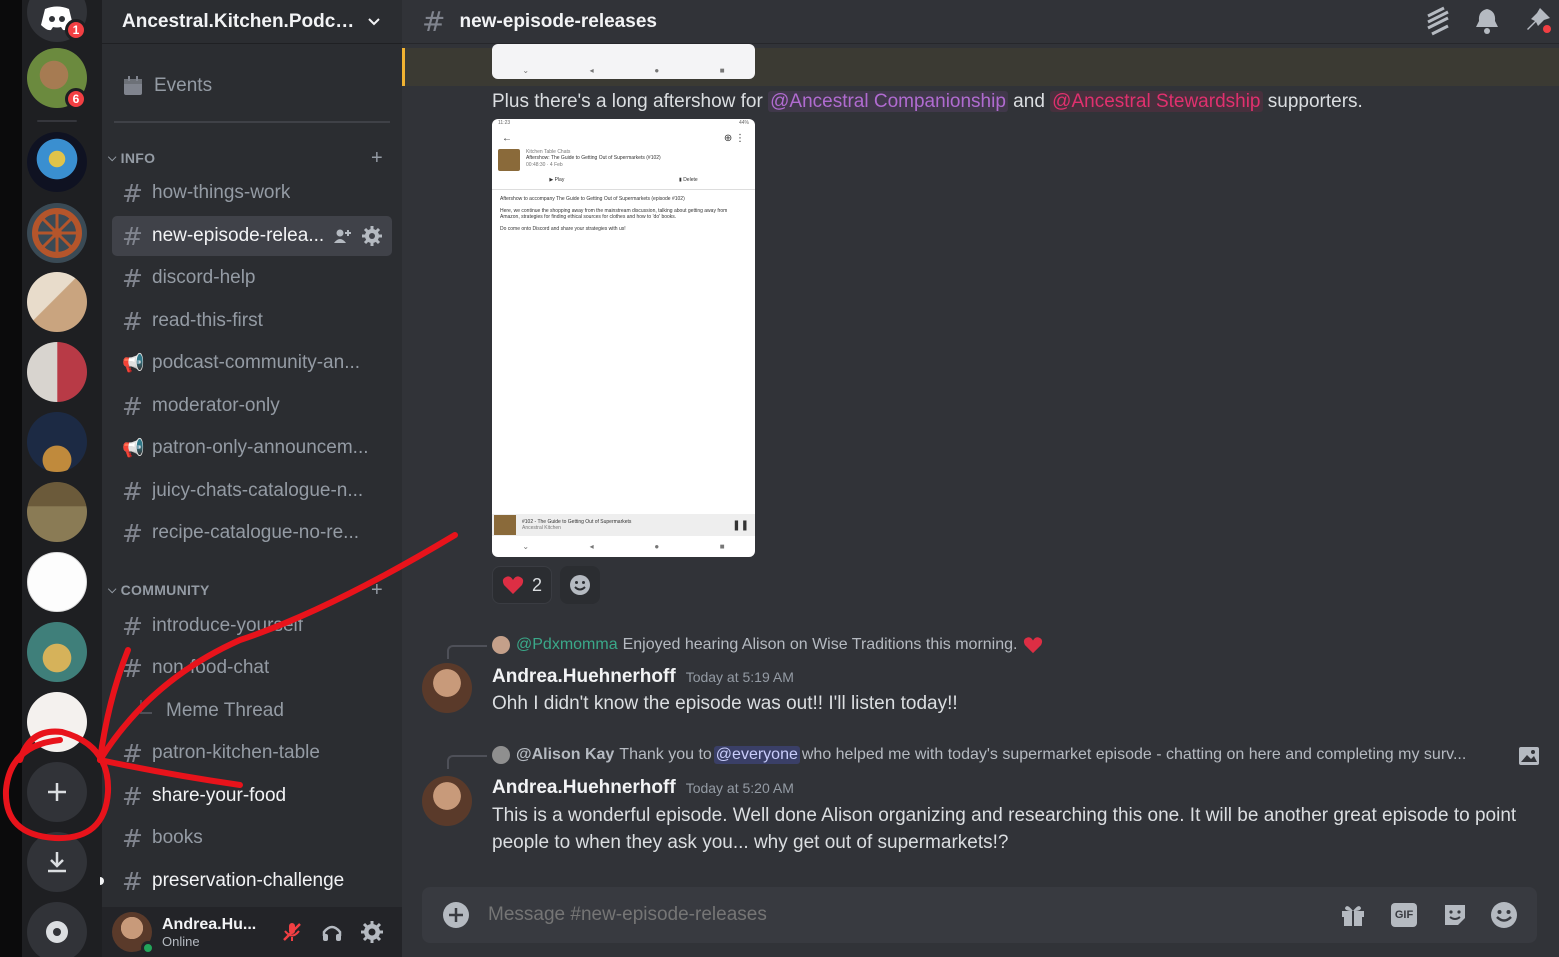 This screenshot has width=1559, height=957. Describe the element at coordinates (541, 528) in the screenshot. I see `mini-player-sub: Ancestral Kitchen` at that location.